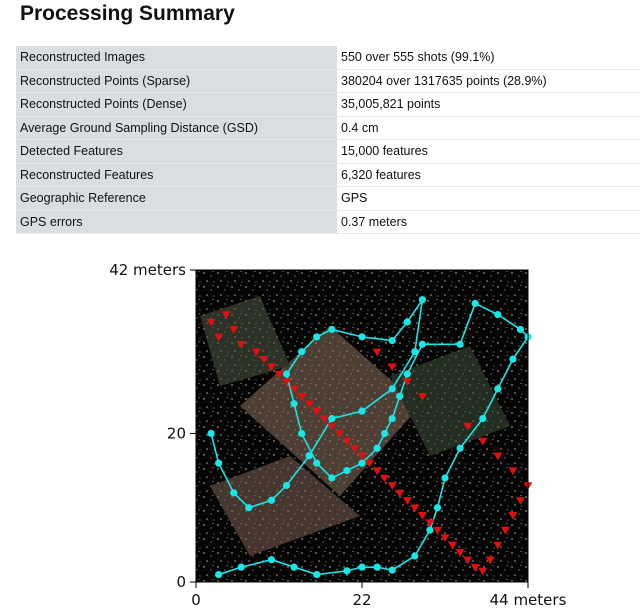 This screenshot has height=614, width=640. I want to click on table-row: Detected Features 15,000 features, so click(328, 151).